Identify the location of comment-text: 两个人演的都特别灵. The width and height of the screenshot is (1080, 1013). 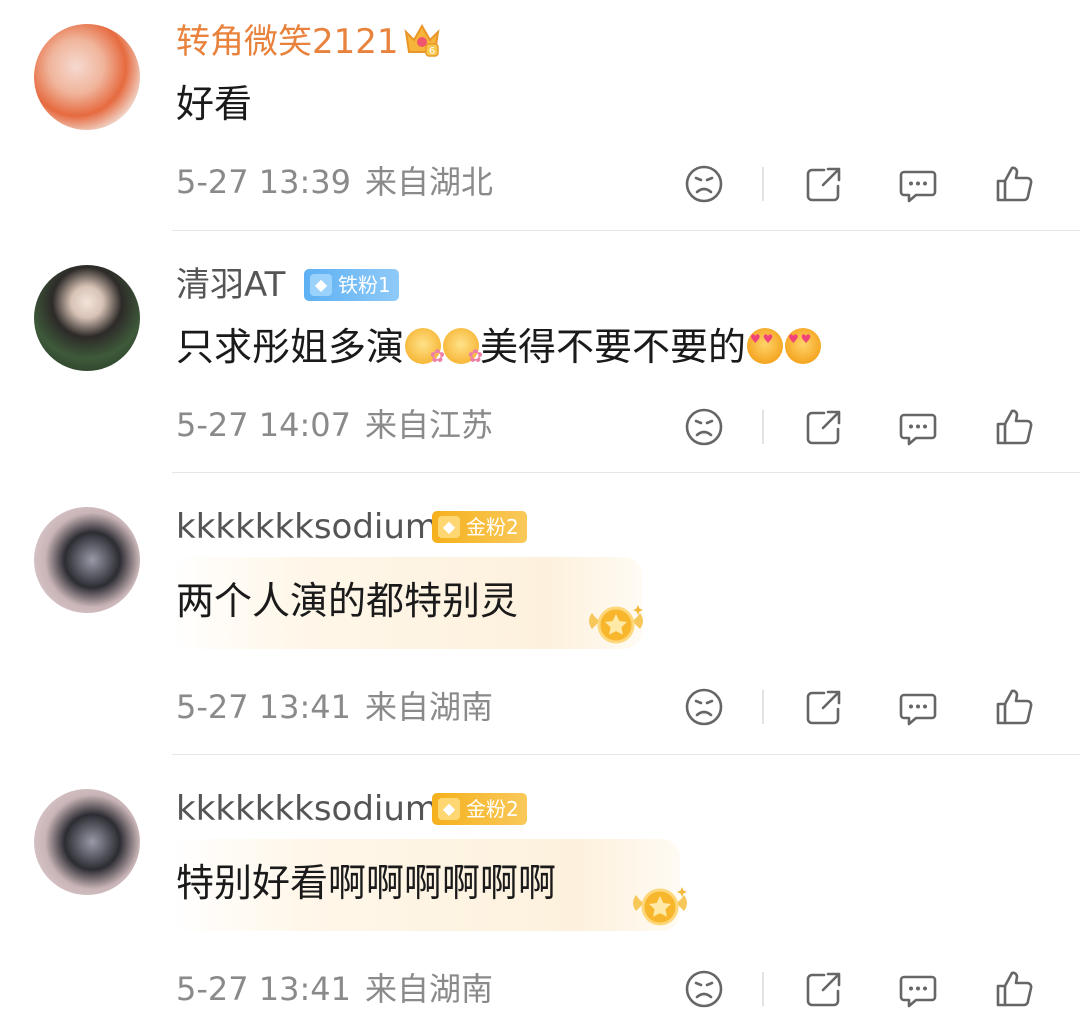
(347, 601).